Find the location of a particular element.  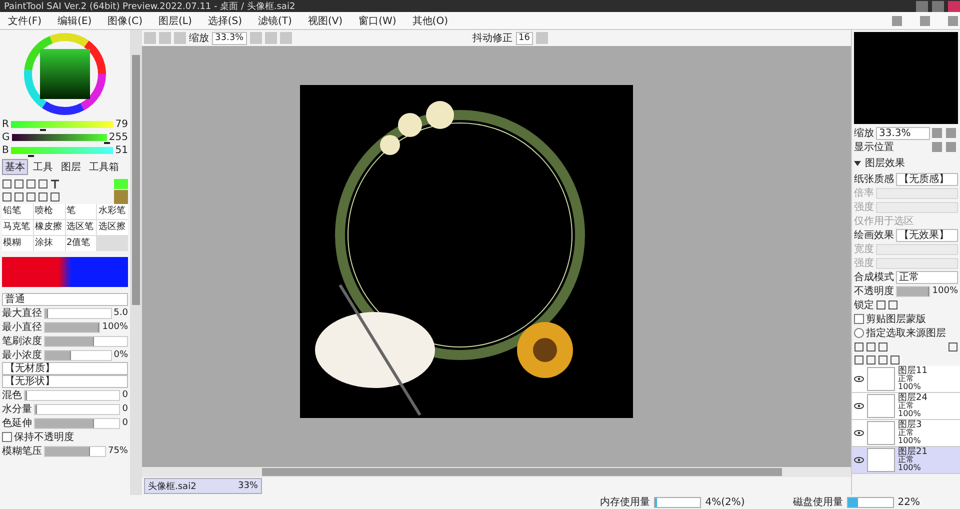

layer-row: 图层21 正常 100% is located at coordinates (906, 460).